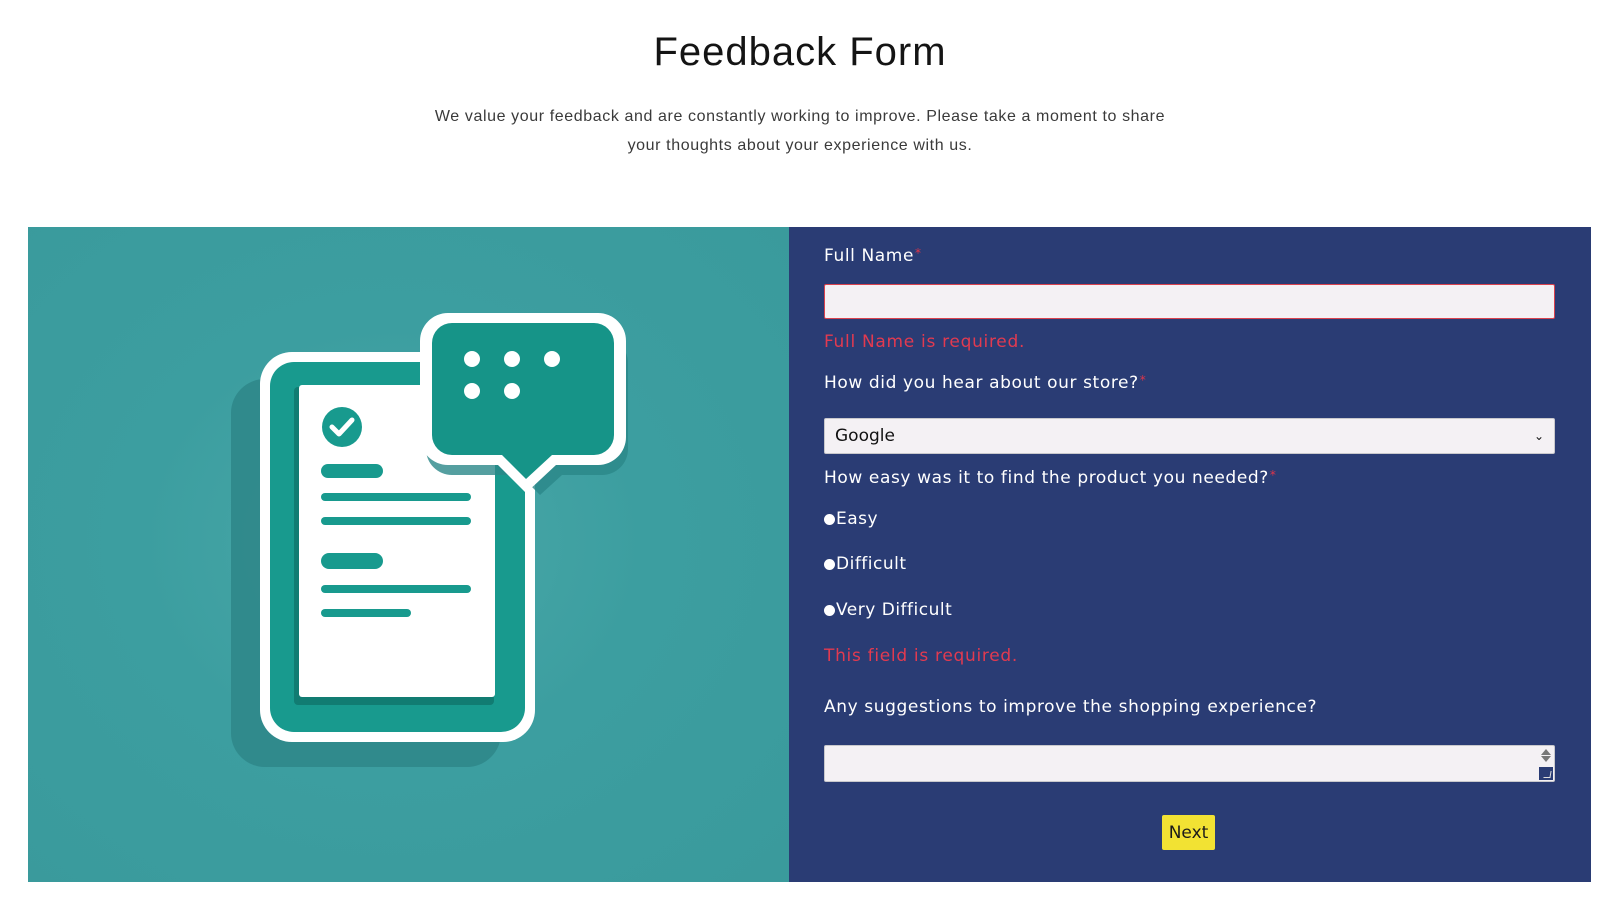 The width and height of the screenshot is (1600, 900). What do you see at coordinates (1546, 752) in the screenshot?
I see `scroll-up-arrow-icon` at bounding box center [1546, 752].